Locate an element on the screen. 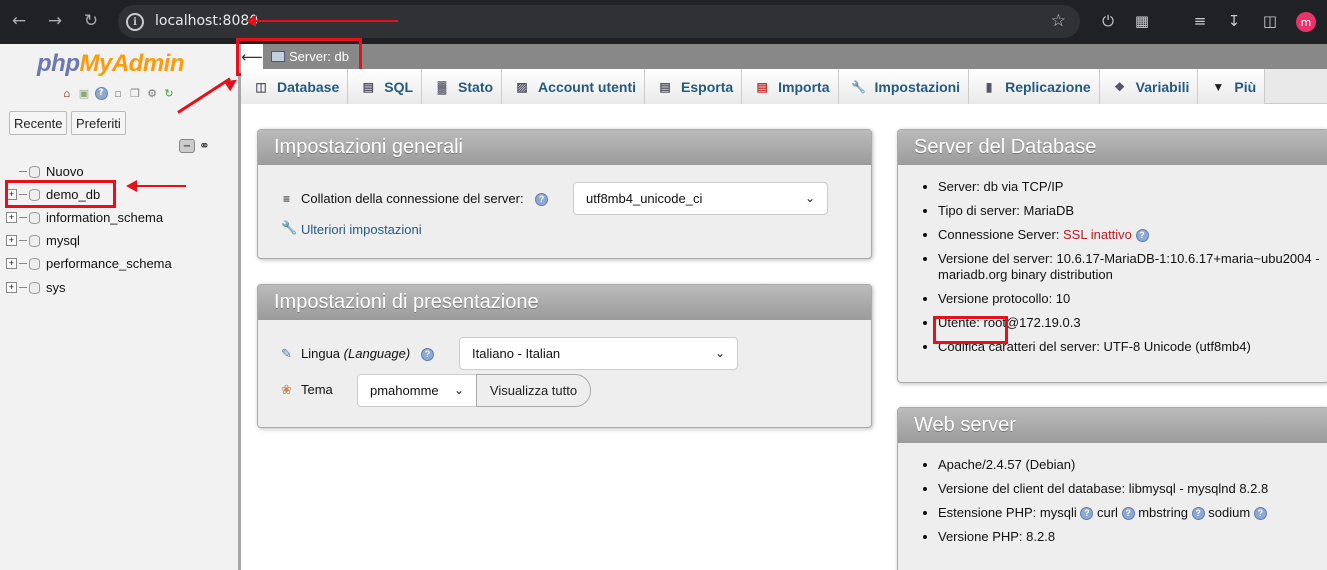  tree-item-sys: + sys is located at coordinates (36, 287).